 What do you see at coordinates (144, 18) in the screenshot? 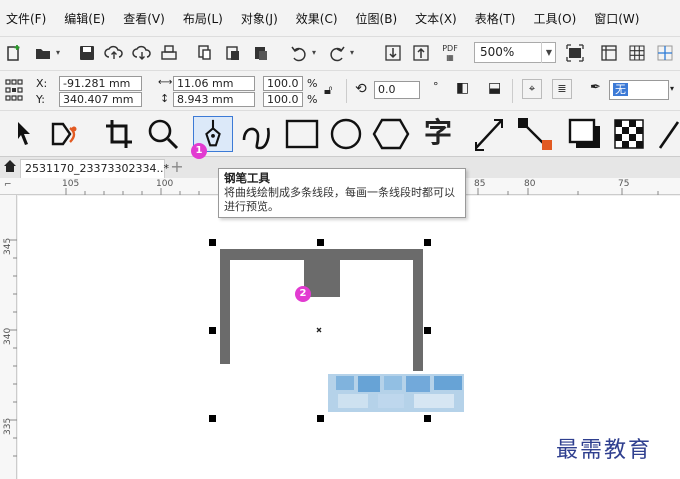
I see `menu-view: 查看(V)` at bounding box center [144, 18].